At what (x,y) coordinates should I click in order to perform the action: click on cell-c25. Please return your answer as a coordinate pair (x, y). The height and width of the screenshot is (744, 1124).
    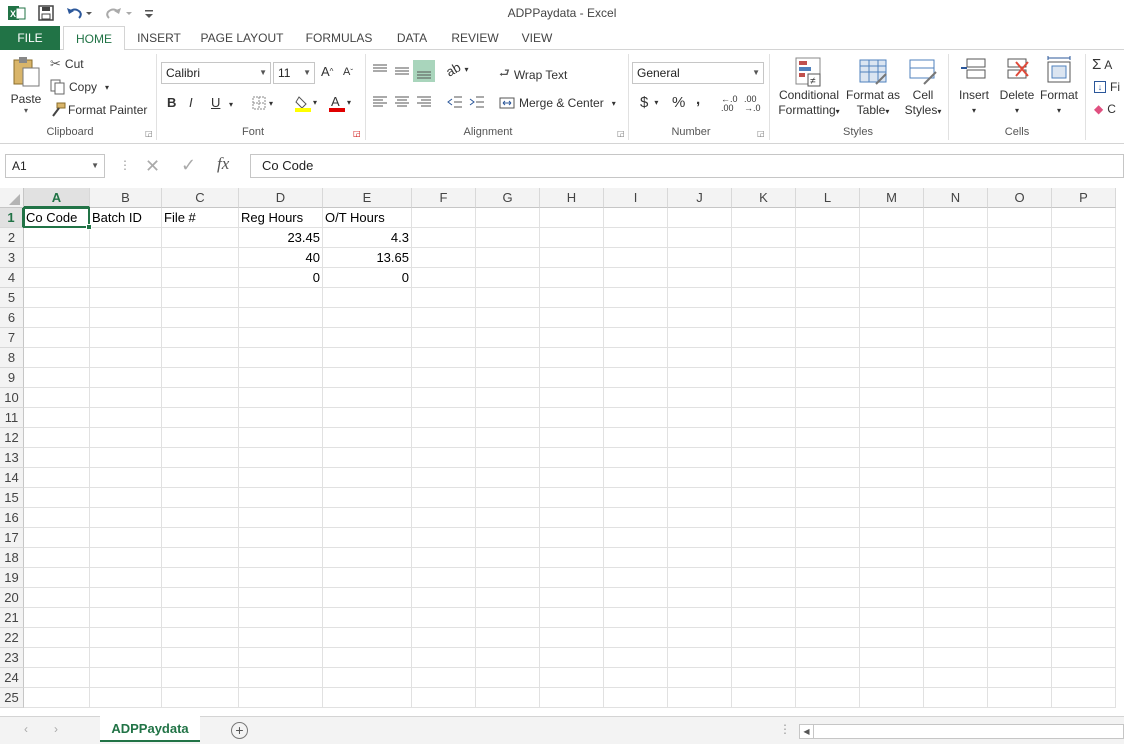
    Looking at the image, I should click on (200, 698).